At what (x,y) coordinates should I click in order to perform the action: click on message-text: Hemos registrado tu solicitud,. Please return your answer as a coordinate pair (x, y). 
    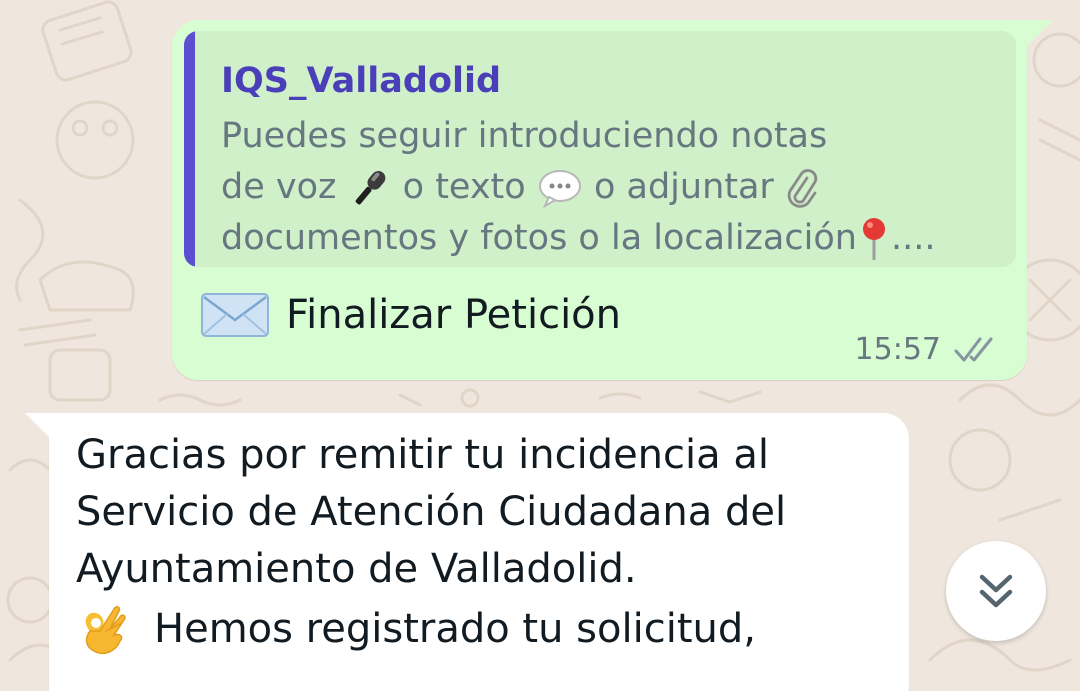
    Looking at the image, I should click on (455, 629).